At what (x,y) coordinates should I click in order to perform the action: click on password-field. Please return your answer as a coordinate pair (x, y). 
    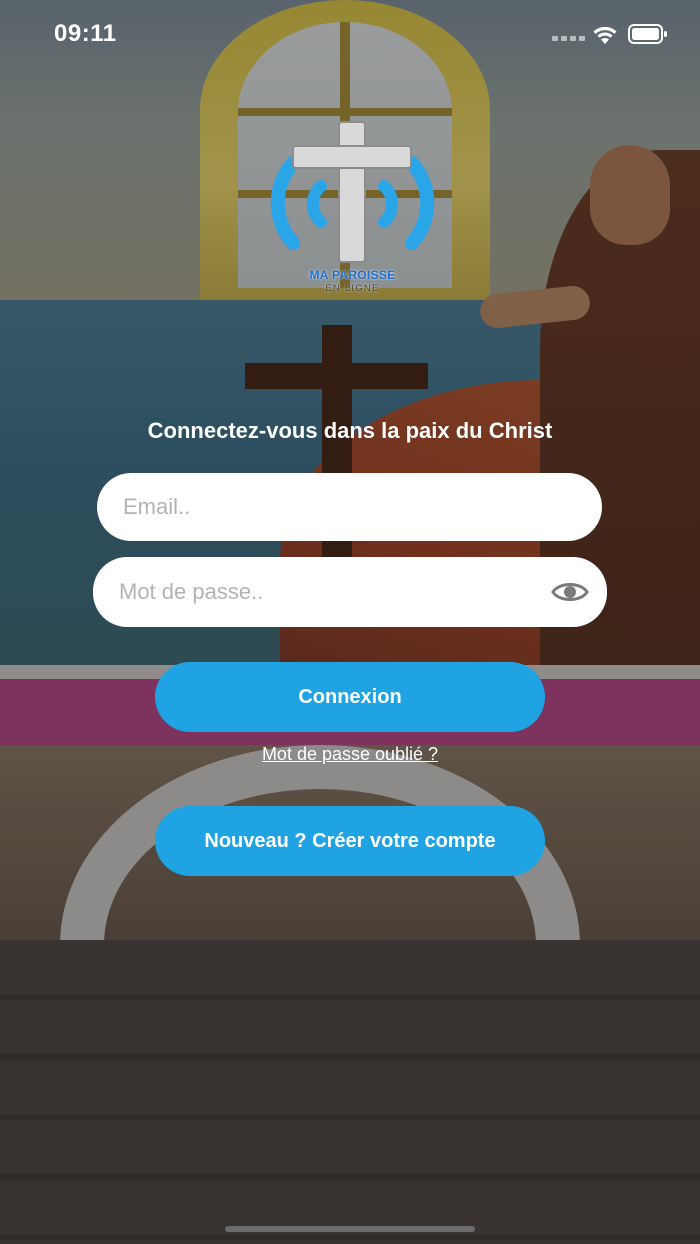
    Looking at the image, I should click on (350, 592).